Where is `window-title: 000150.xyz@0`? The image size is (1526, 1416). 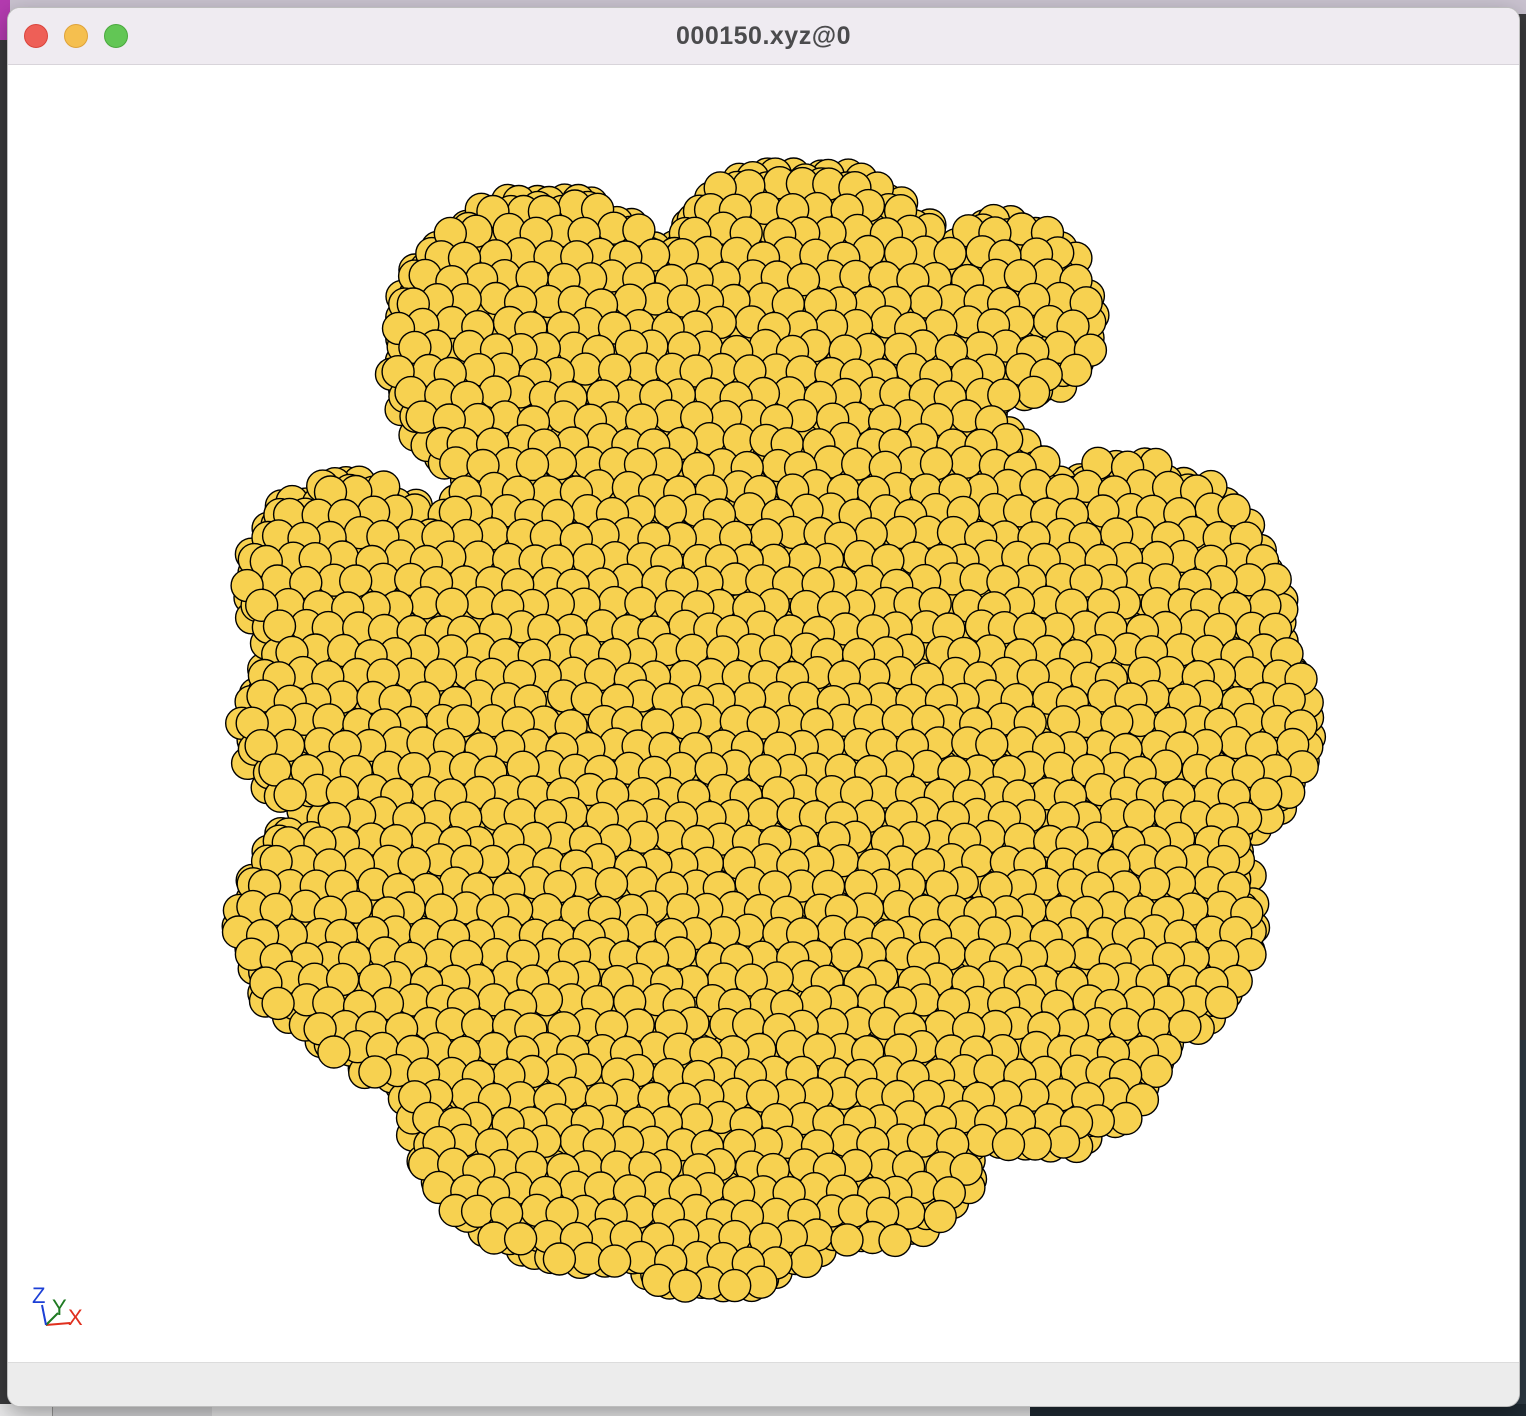
window-title: 000150.xyz@0 is located at coordinates (763, 36).